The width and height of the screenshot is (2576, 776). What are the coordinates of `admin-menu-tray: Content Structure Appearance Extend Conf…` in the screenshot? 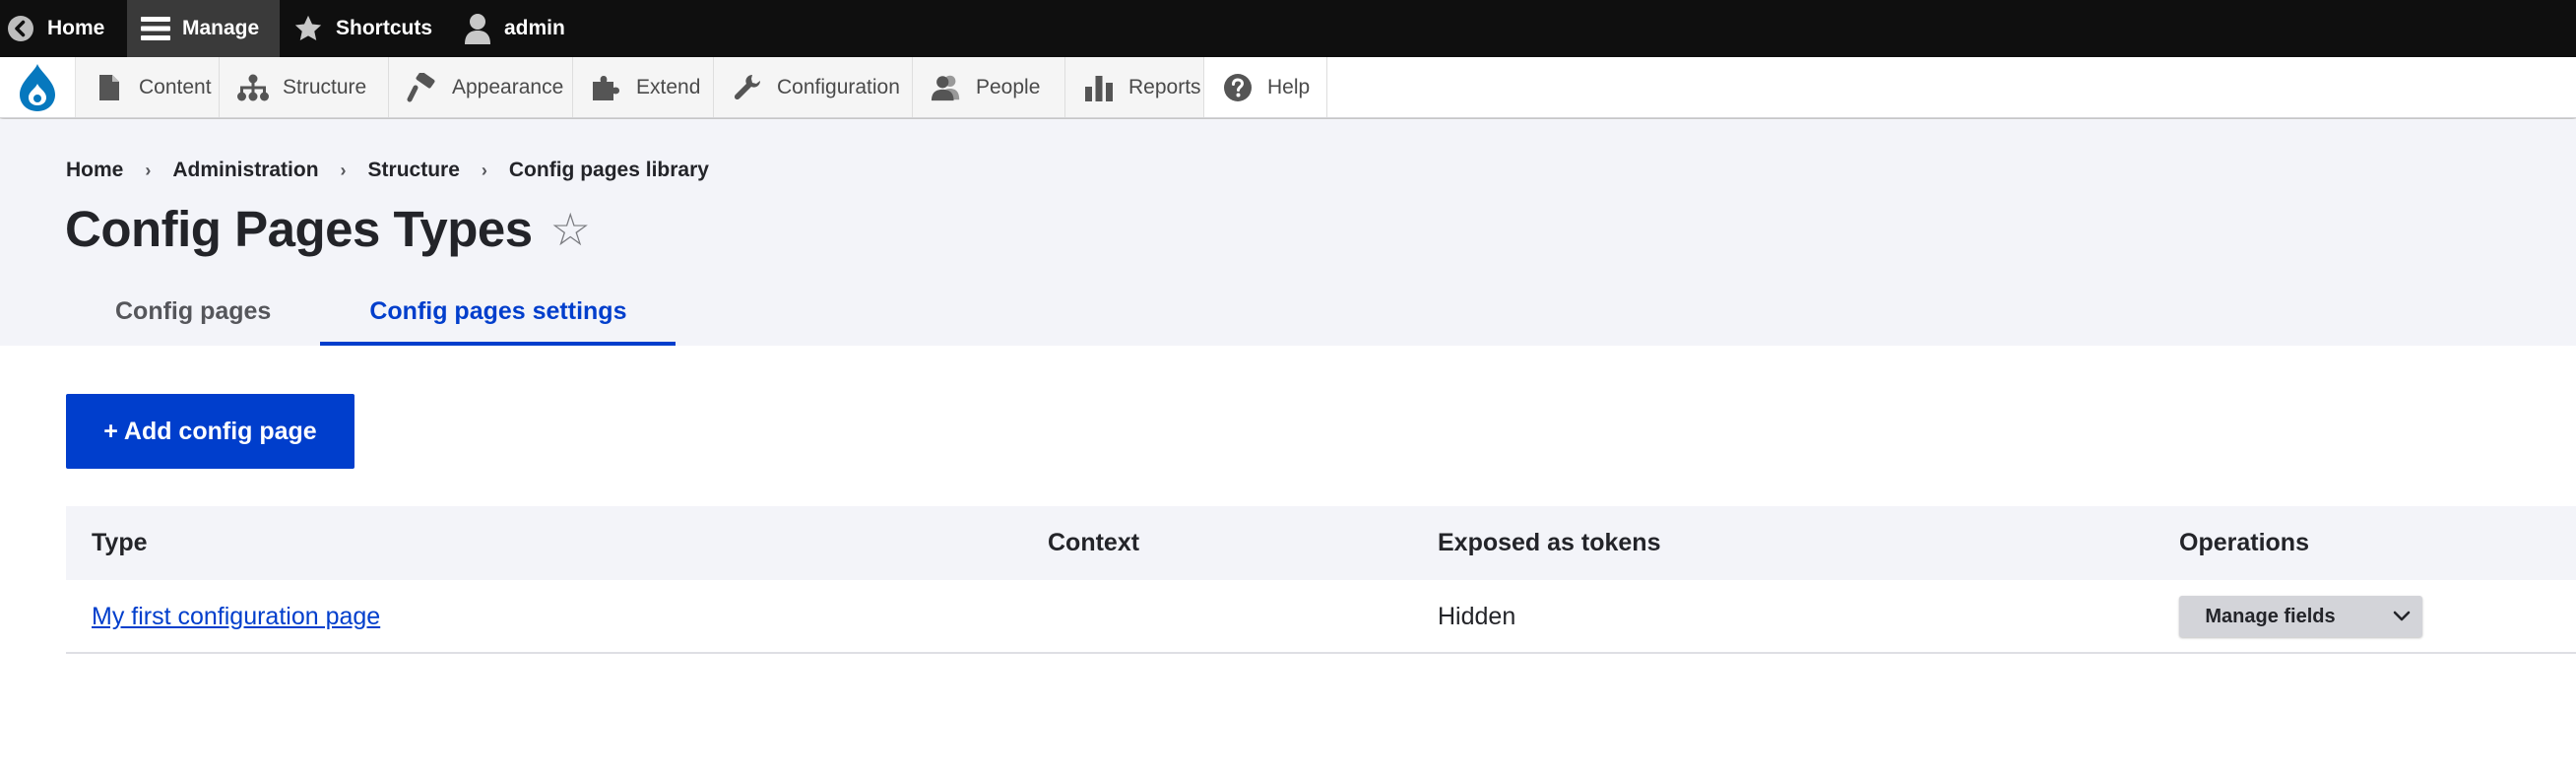 It's located at (1288, 87).